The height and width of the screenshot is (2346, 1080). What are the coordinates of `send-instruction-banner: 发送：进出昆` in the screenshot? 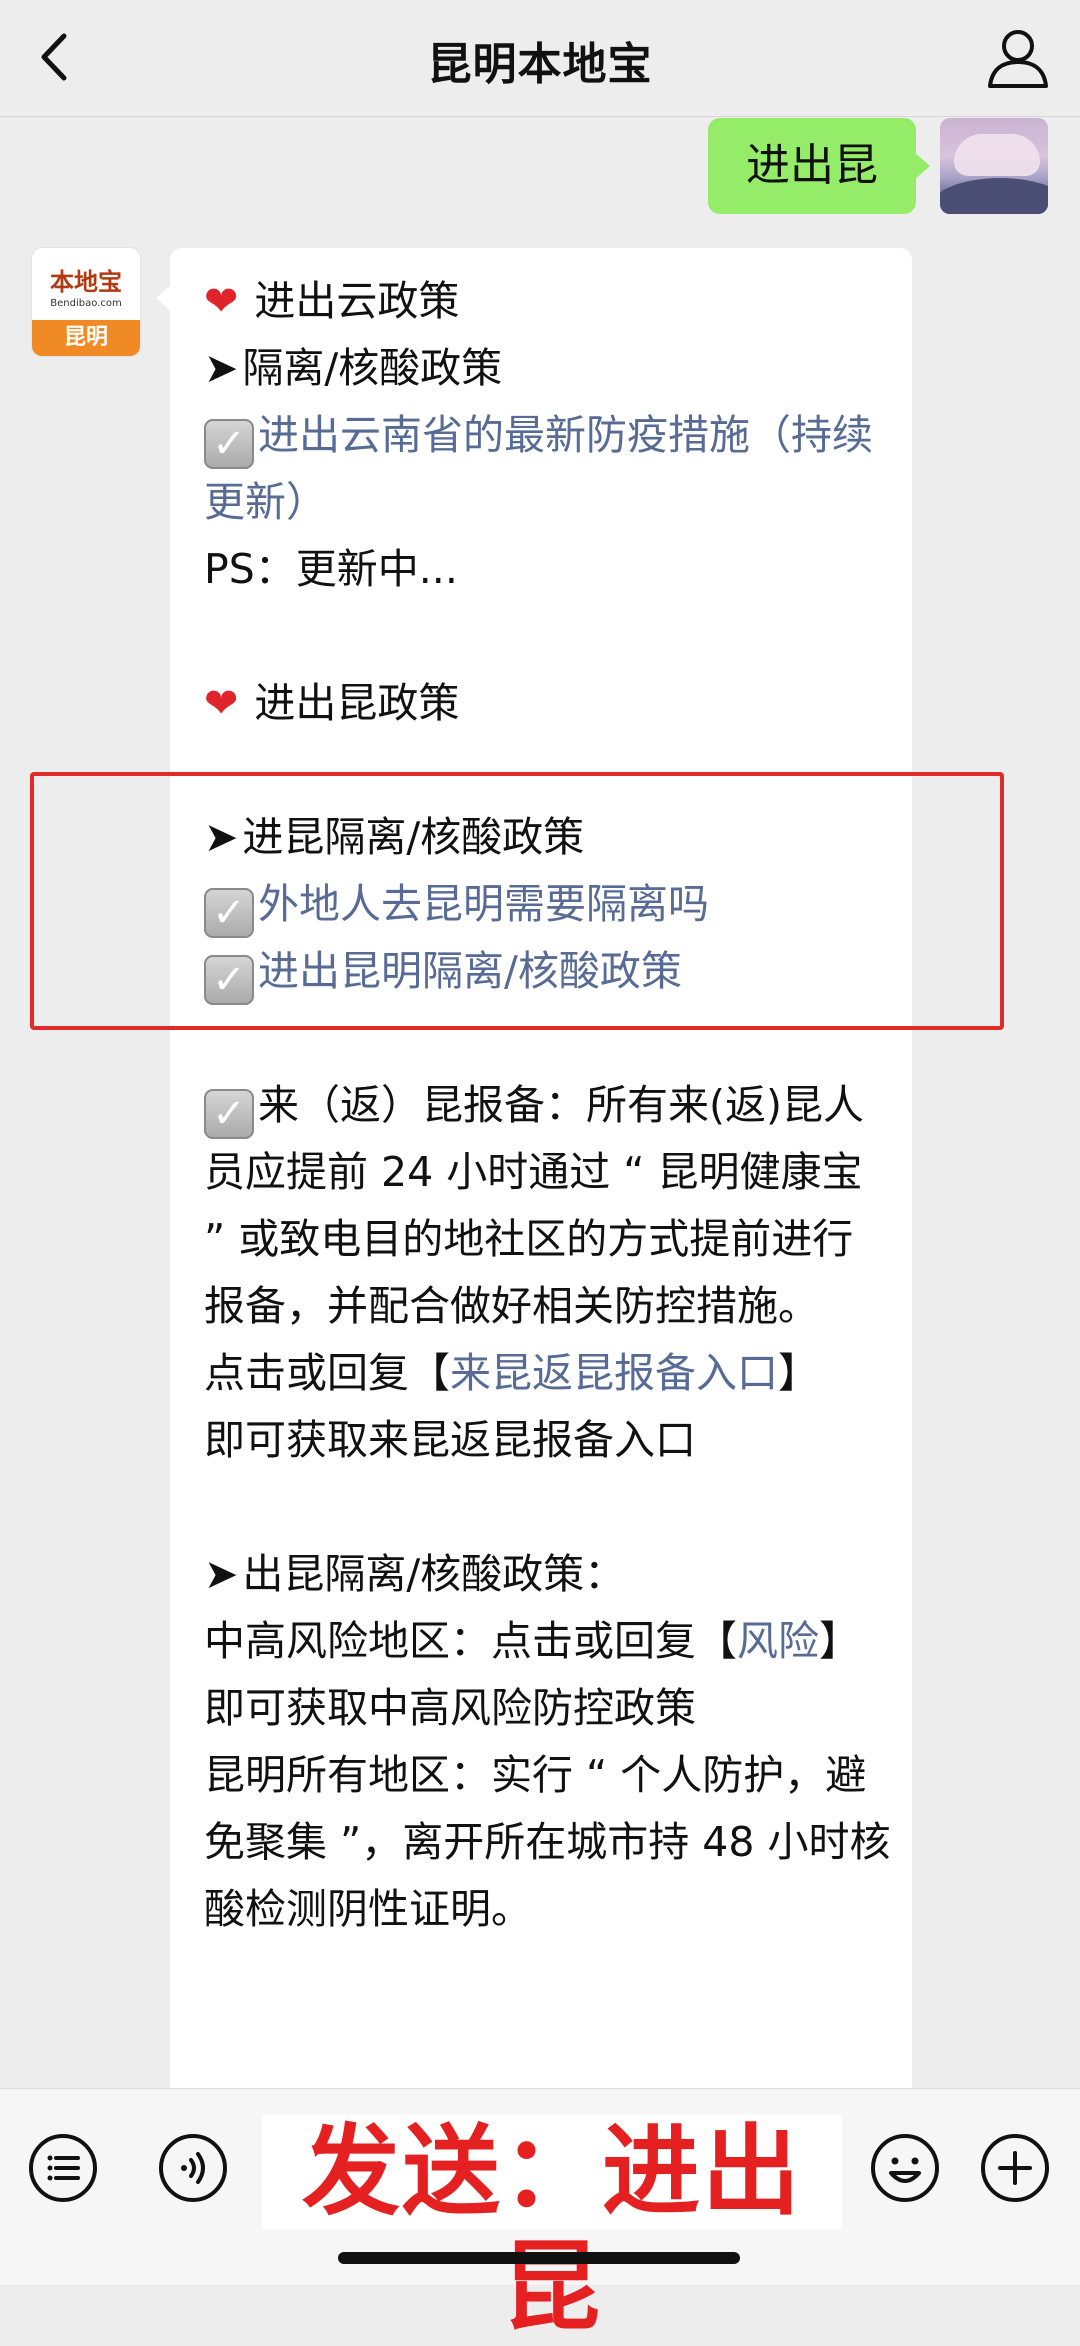 It's located at (552, 2229).